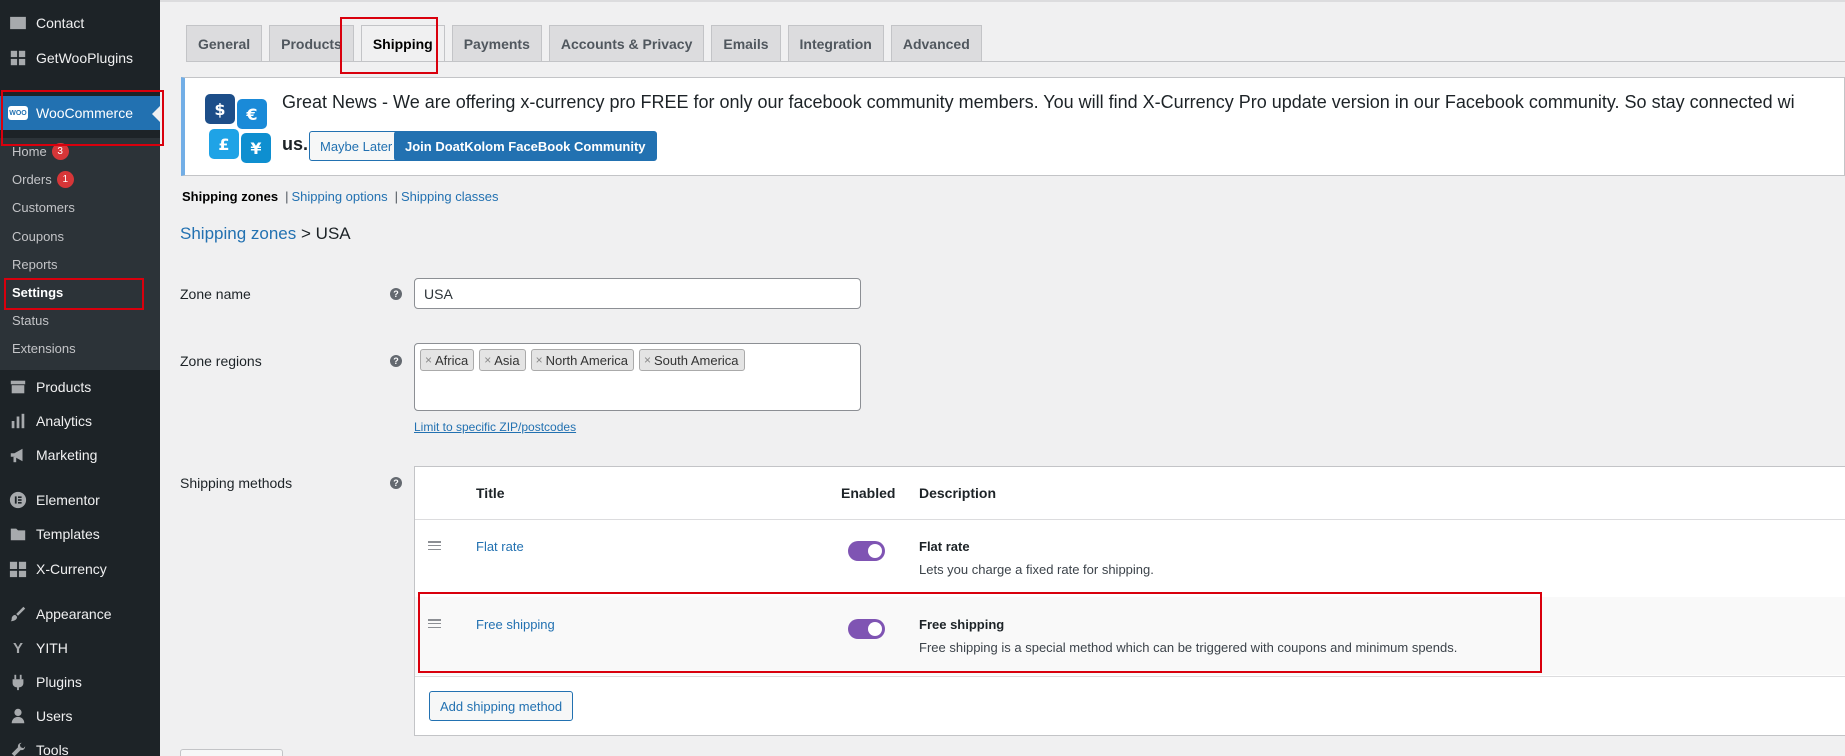 Image resolution: width=1845 pixels, height=756 pixels. I want to click on menu-label: Tools, so click(52, 749).